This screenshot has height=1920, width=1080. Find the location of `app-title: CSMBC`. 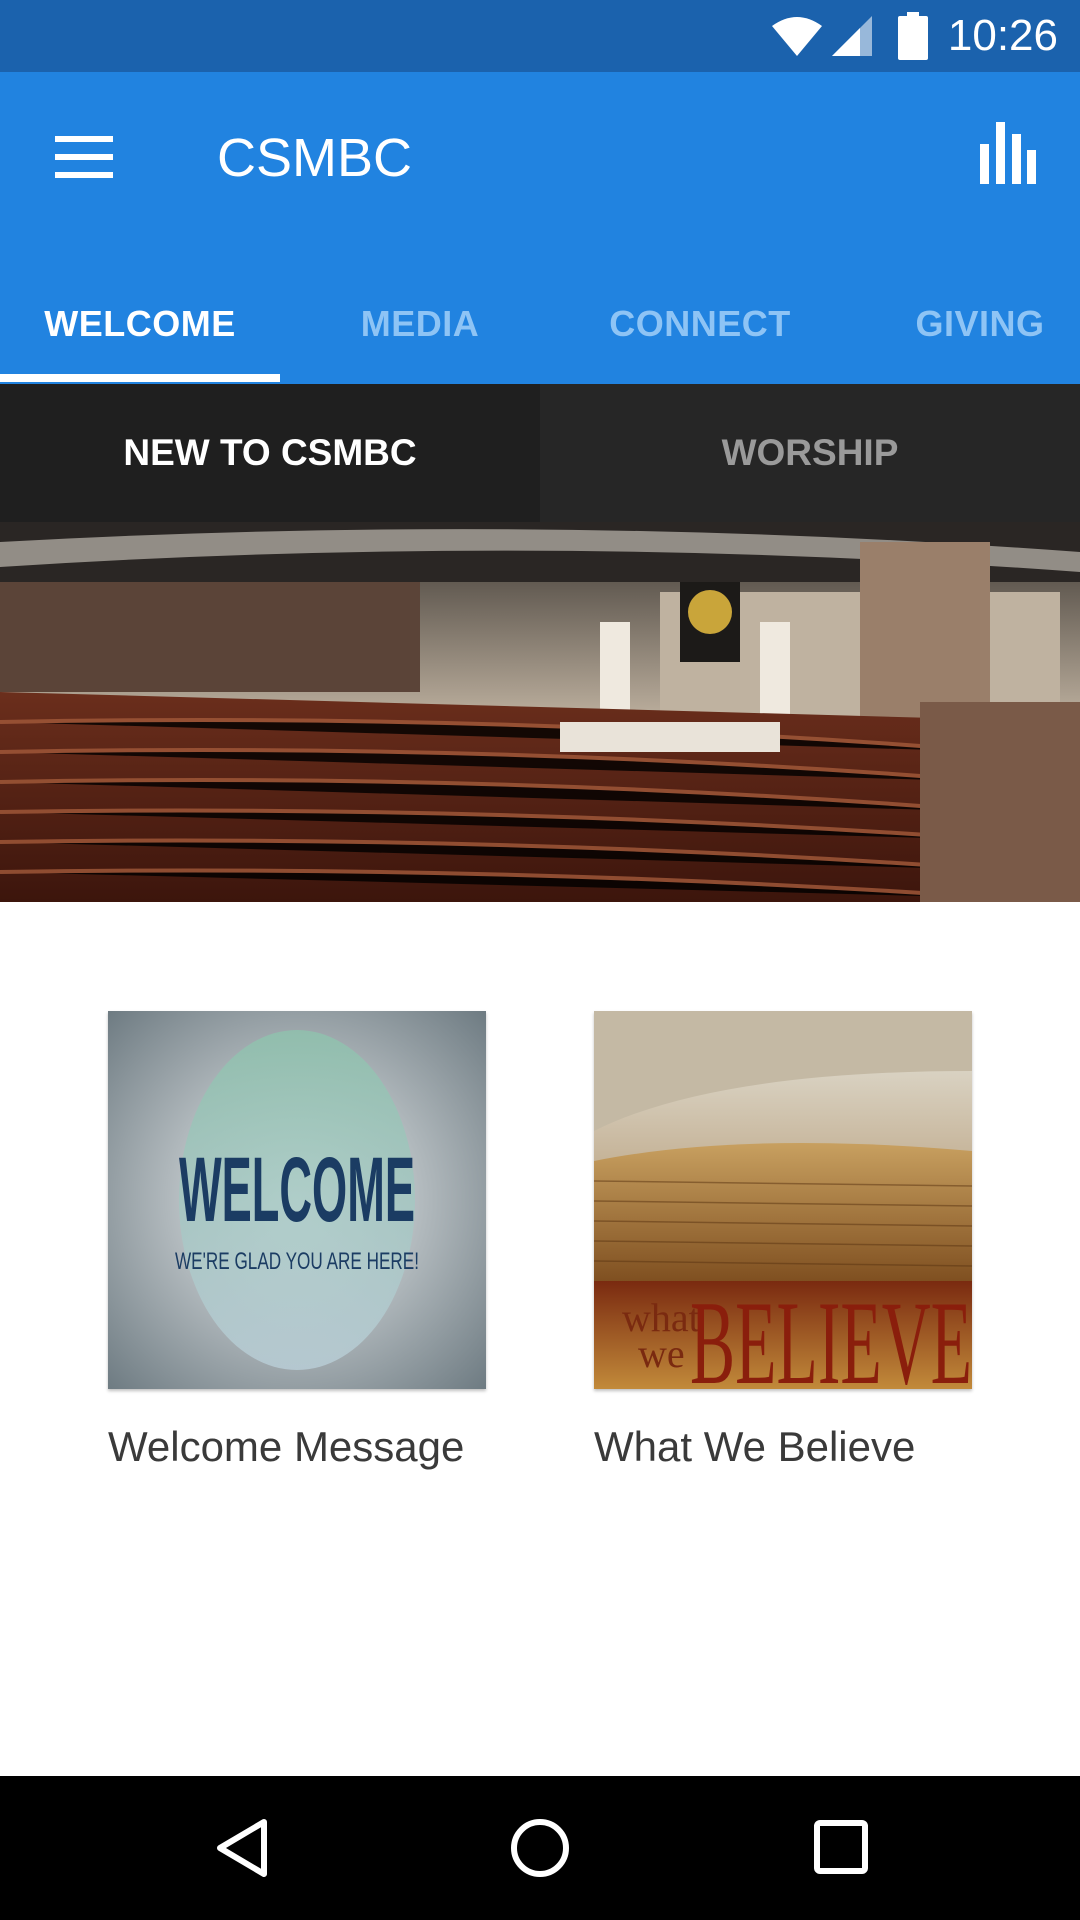

app-title: CSMBC is located at coordinates (315, 158).